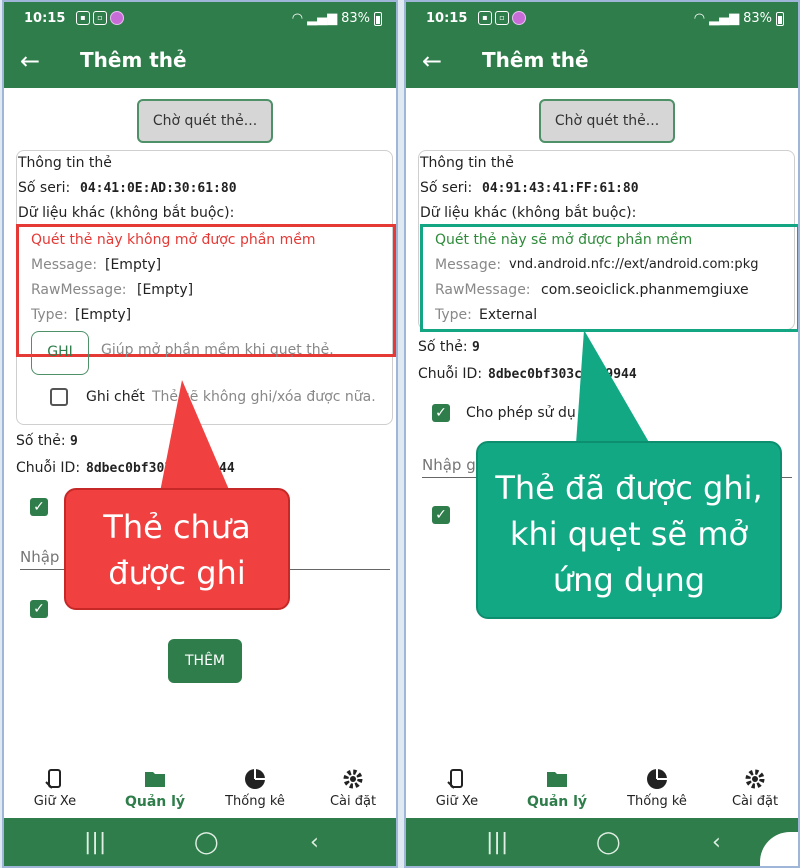 The height and width of the screenshot is (868, 800). Describe the element at coordinates (165, 290) in the screenshot. I see `rawmessage-value: [Empty]` at that location.